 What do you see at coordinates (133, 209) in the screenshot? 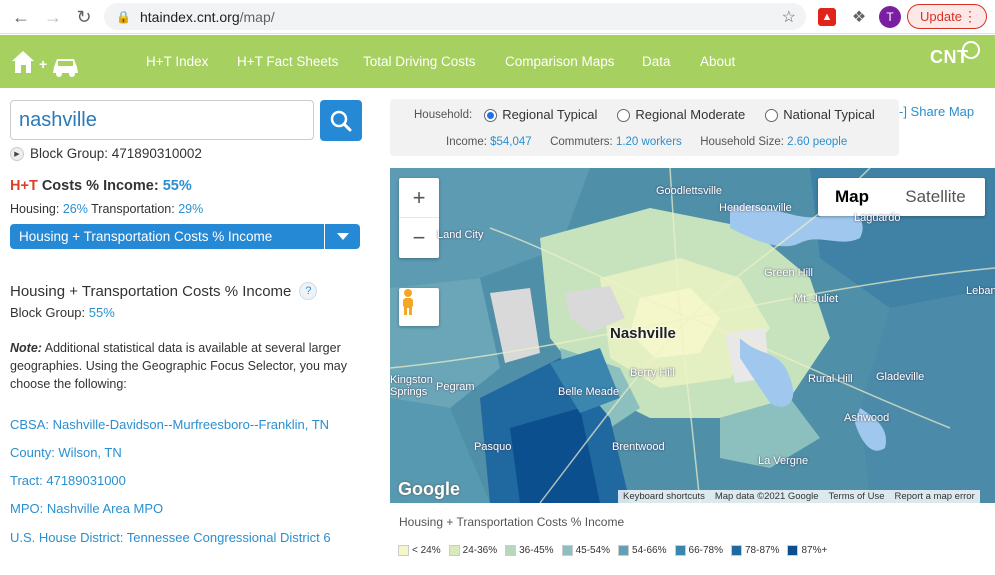
I see `transport-label: Transportation:` at bounding box center [133, 209].